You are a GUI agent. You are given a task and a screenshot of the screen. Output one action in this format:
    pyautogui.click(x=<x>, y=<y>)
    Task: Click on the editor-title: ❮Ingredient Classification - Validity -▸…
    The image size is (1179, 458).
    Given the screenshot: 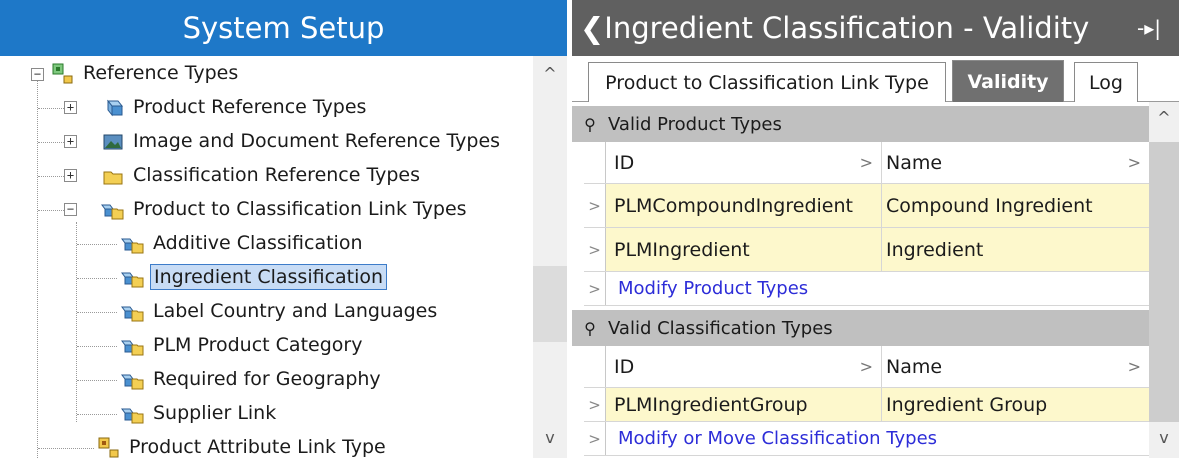 What is the action you would take?
    pyautogui.click(x=875, y=28)
    